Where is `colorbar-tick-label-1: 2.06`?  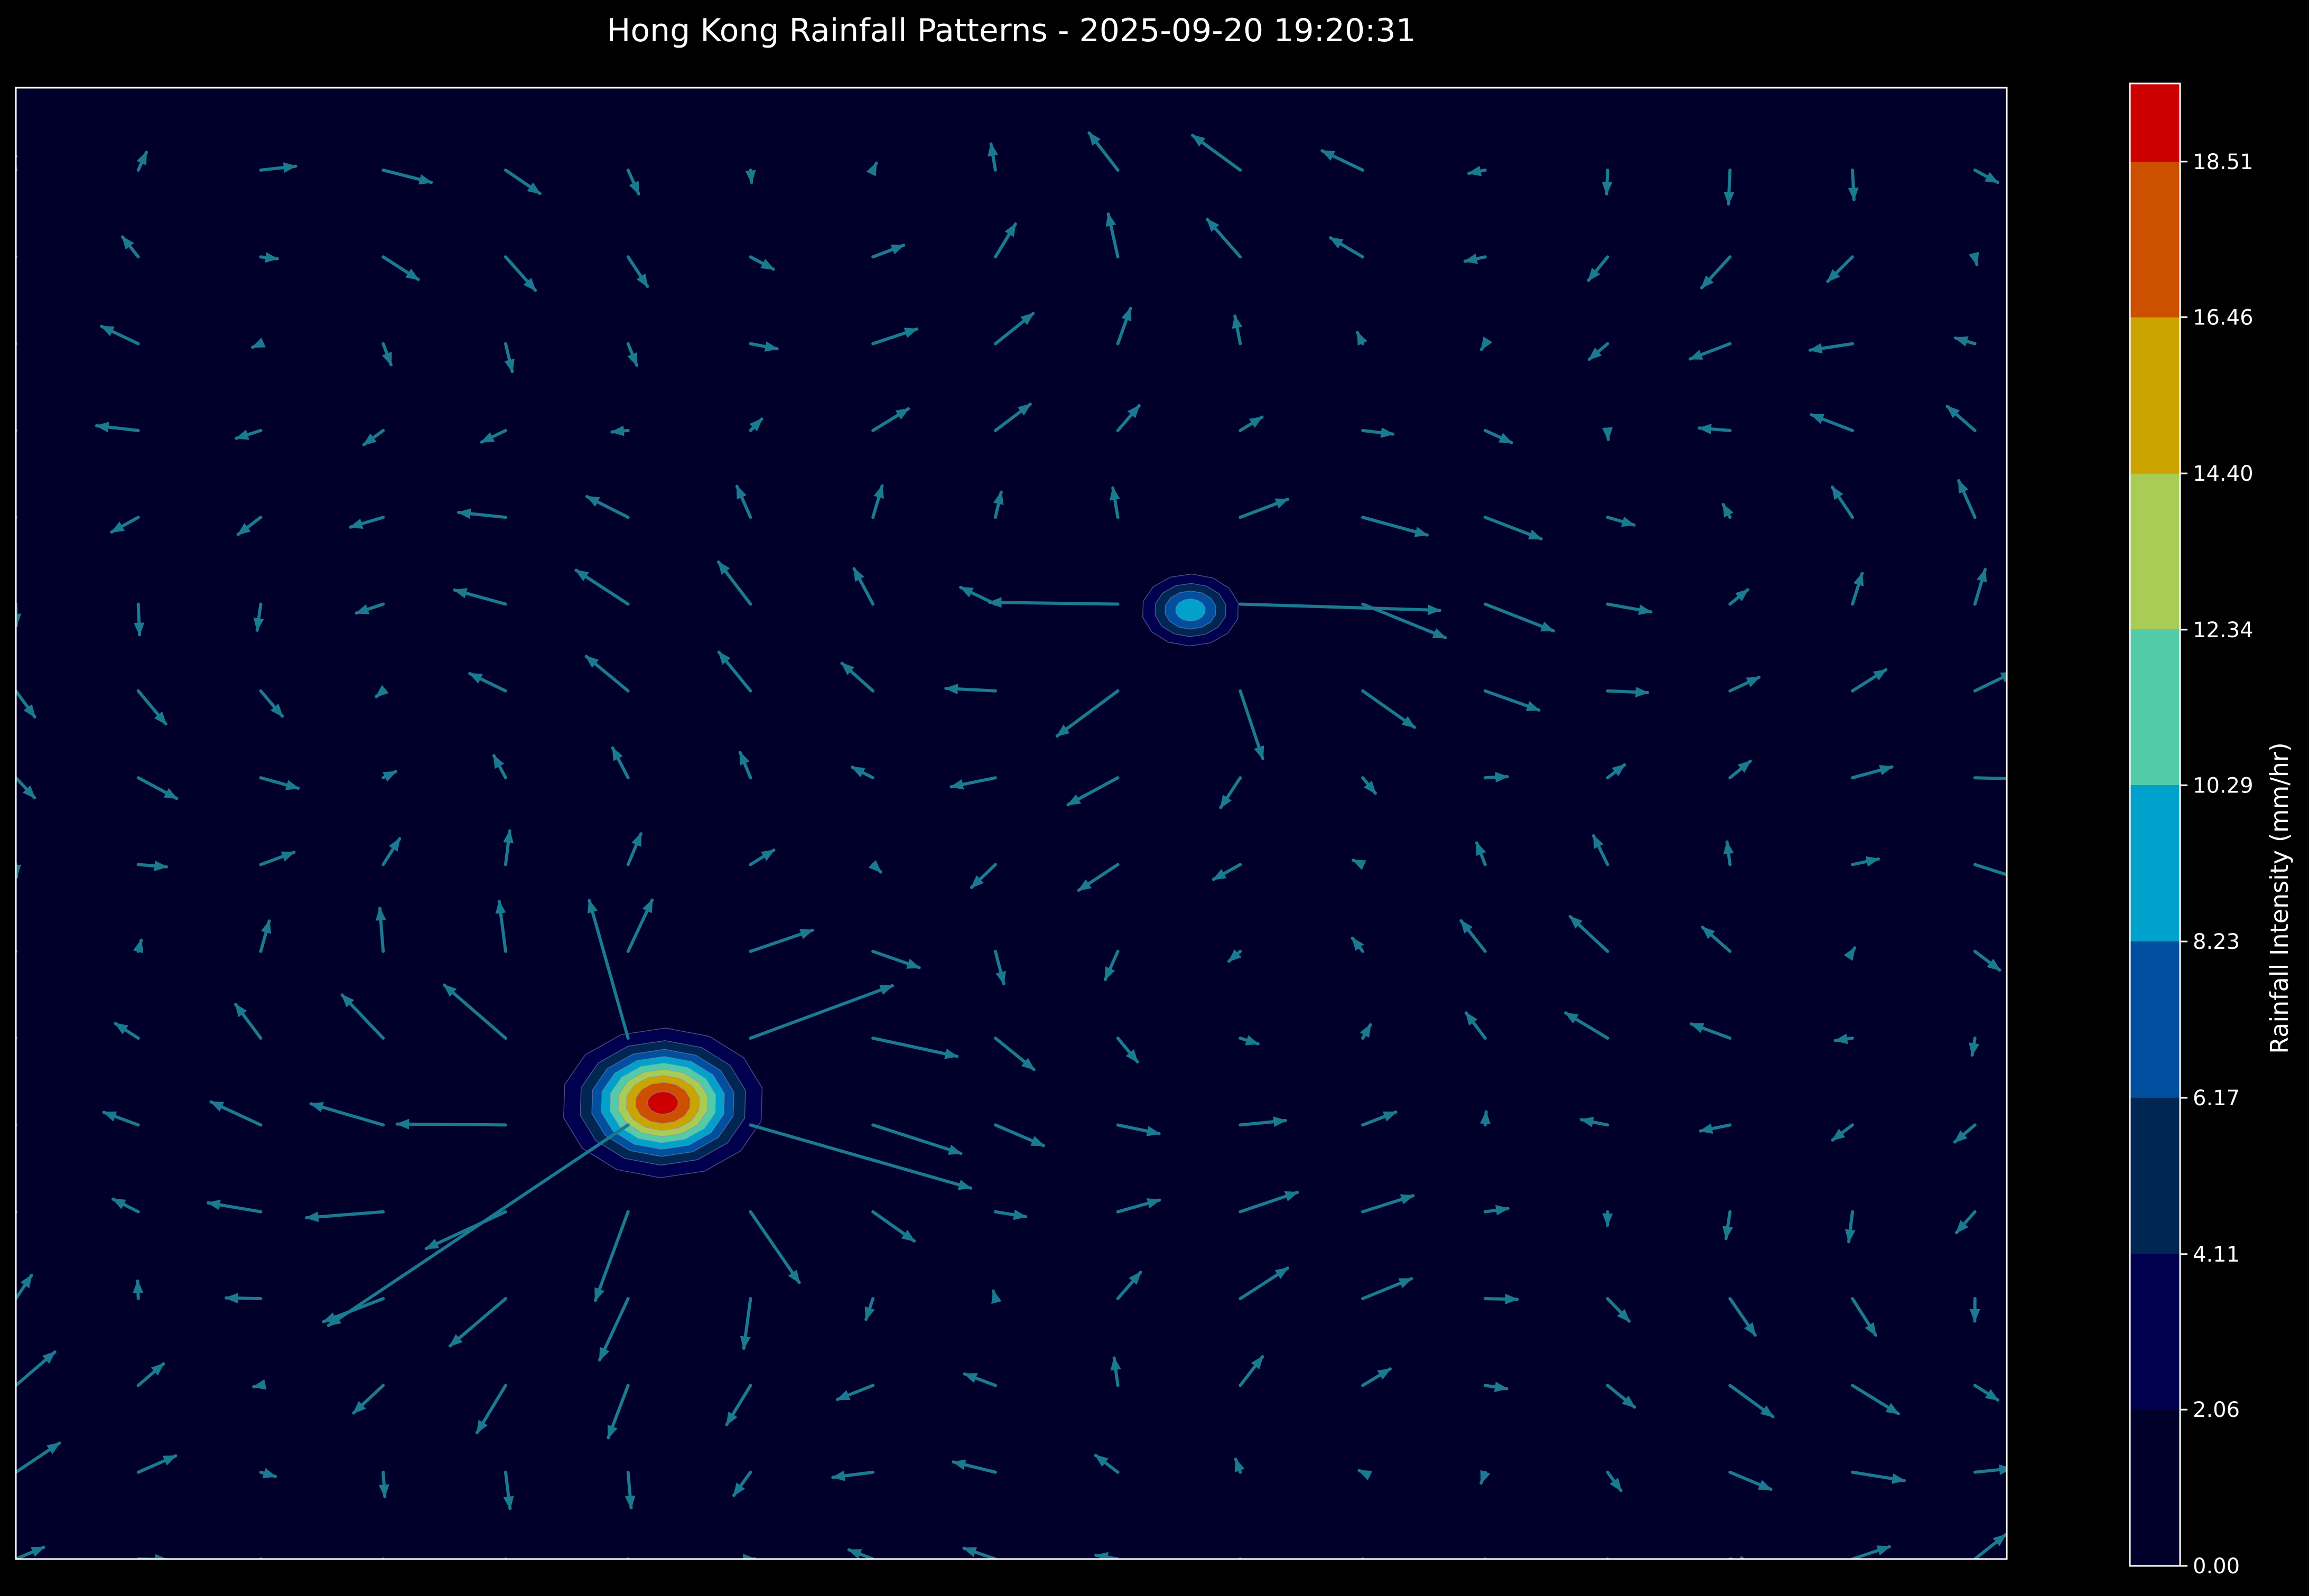 colorbar-tick-label-1: 2.06 is located at coordinates (2216, 1410).